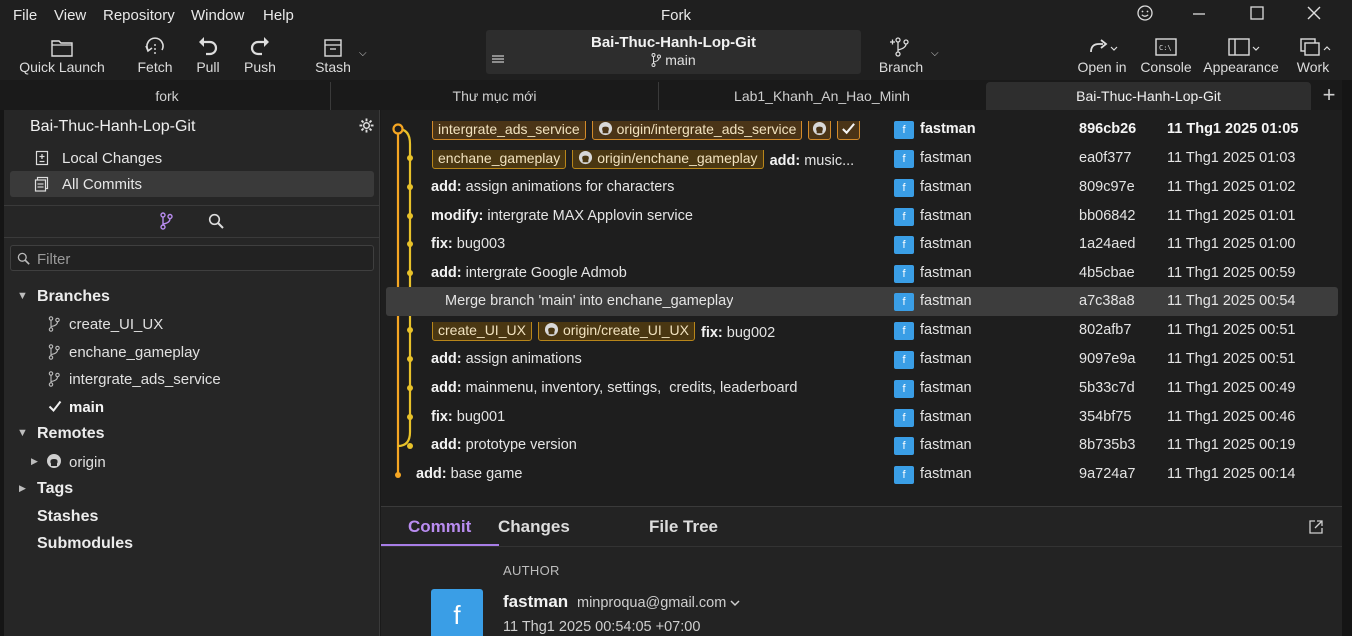 Image resolution: width=1352 pixels, height=636 pixels. What do you see at coordinates (1231, 474) in the screenshot?
I see `commit-date: 11 Thg1 2025 00:14` at bounding box center [1231, 474].